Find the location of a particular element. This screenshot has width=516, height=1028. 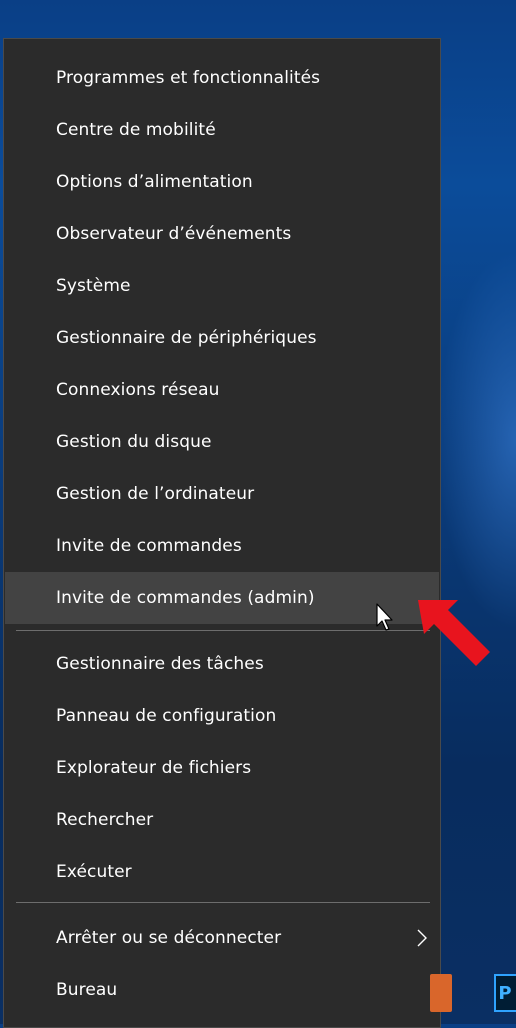

menu-item-label: Gestion du disque is located at coordinates (134, 442).